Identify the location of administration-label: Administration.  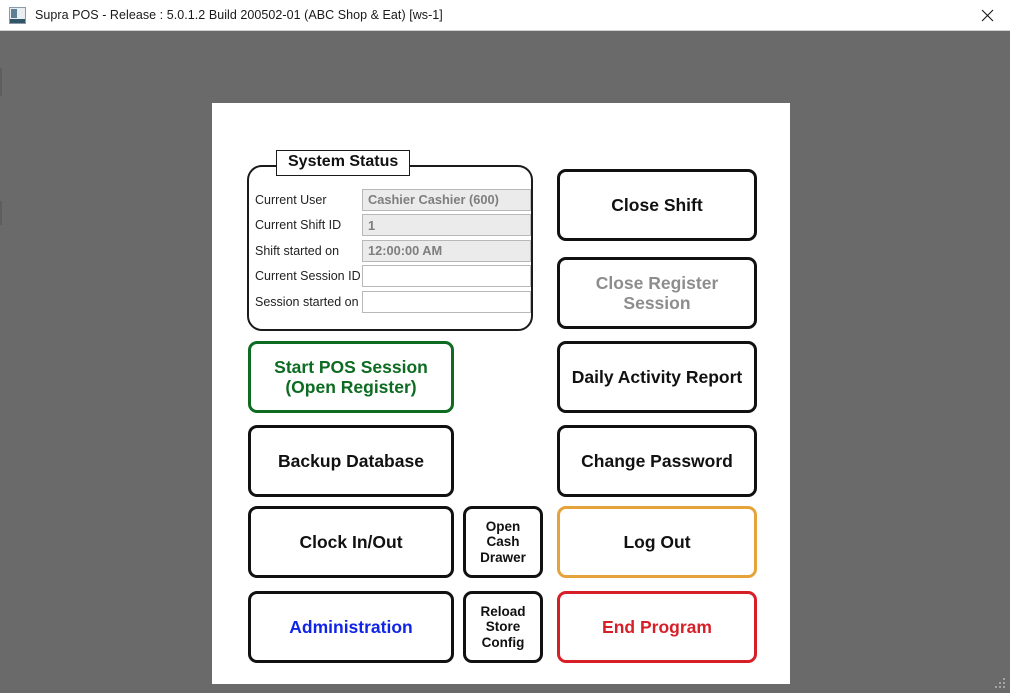
(351, 626).